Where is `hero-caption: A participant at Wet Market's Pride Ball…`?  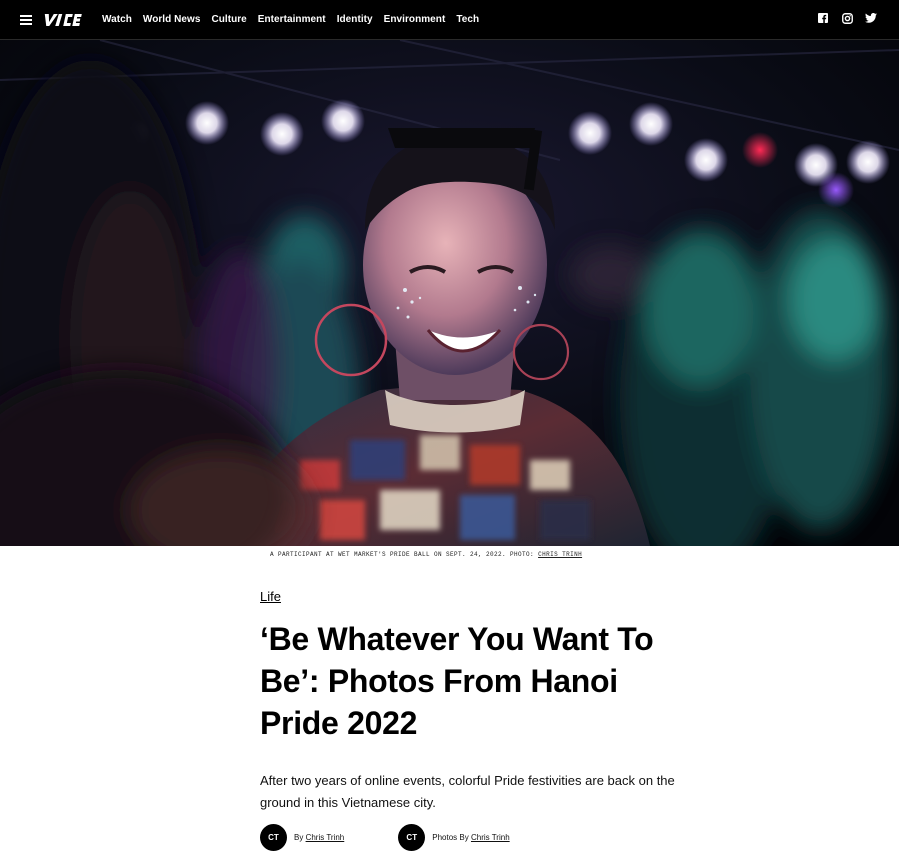
hero-caption: A participant at Wet Market's Pride Ball… is located at coordinates (426, 554).